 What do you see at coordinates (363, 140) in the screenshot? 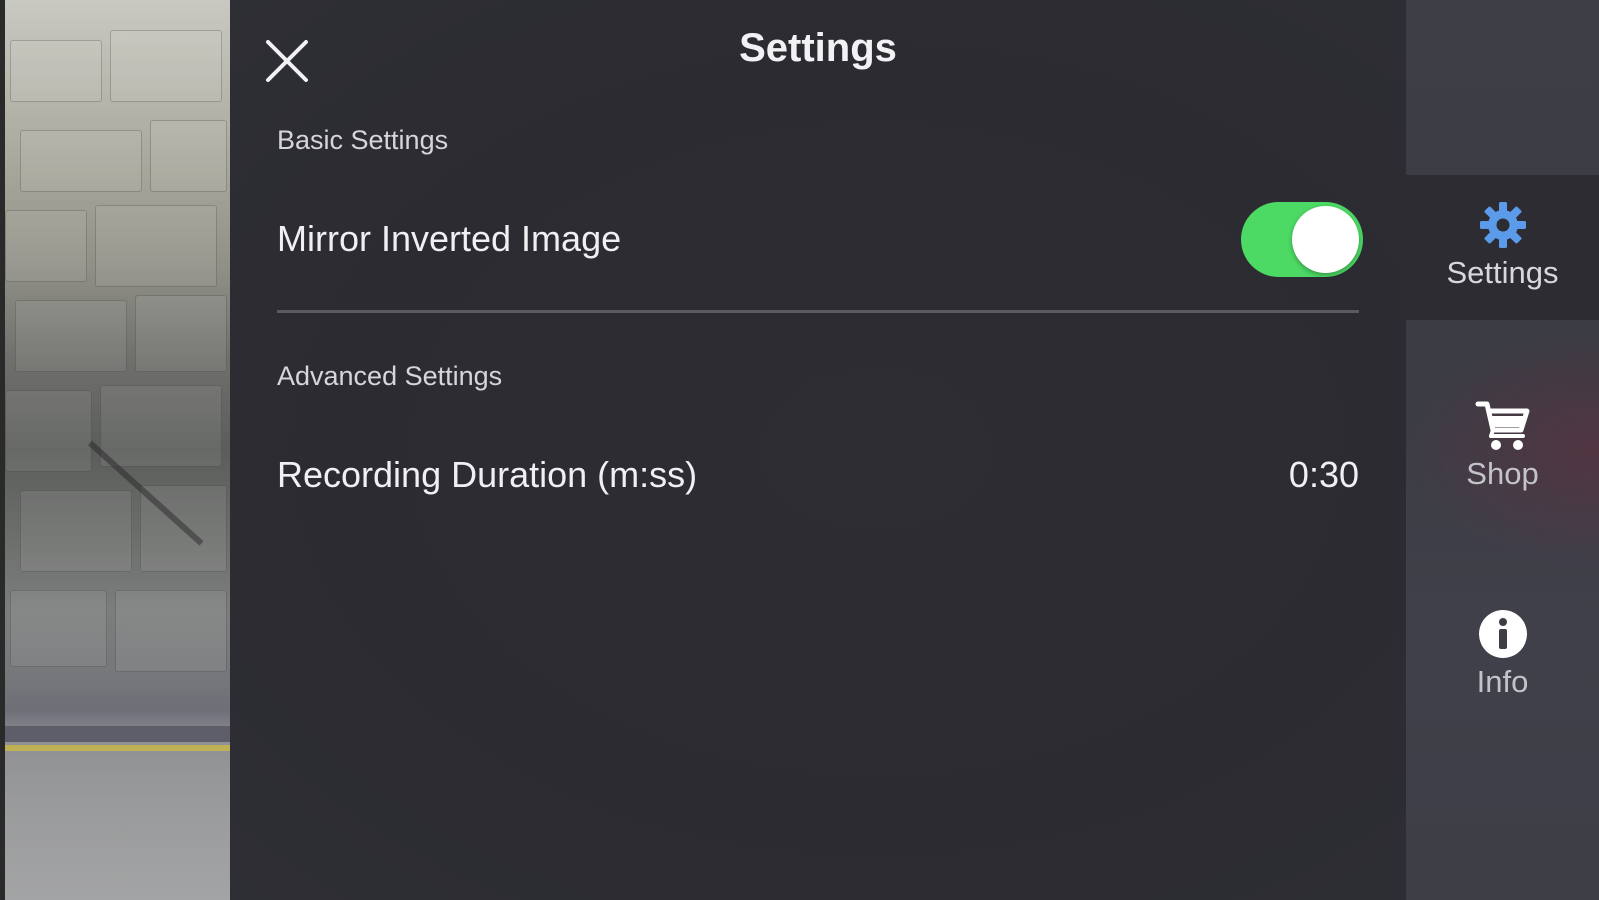
I see `section-header-basic: Basic Settings` at bounding box center [363, 140].